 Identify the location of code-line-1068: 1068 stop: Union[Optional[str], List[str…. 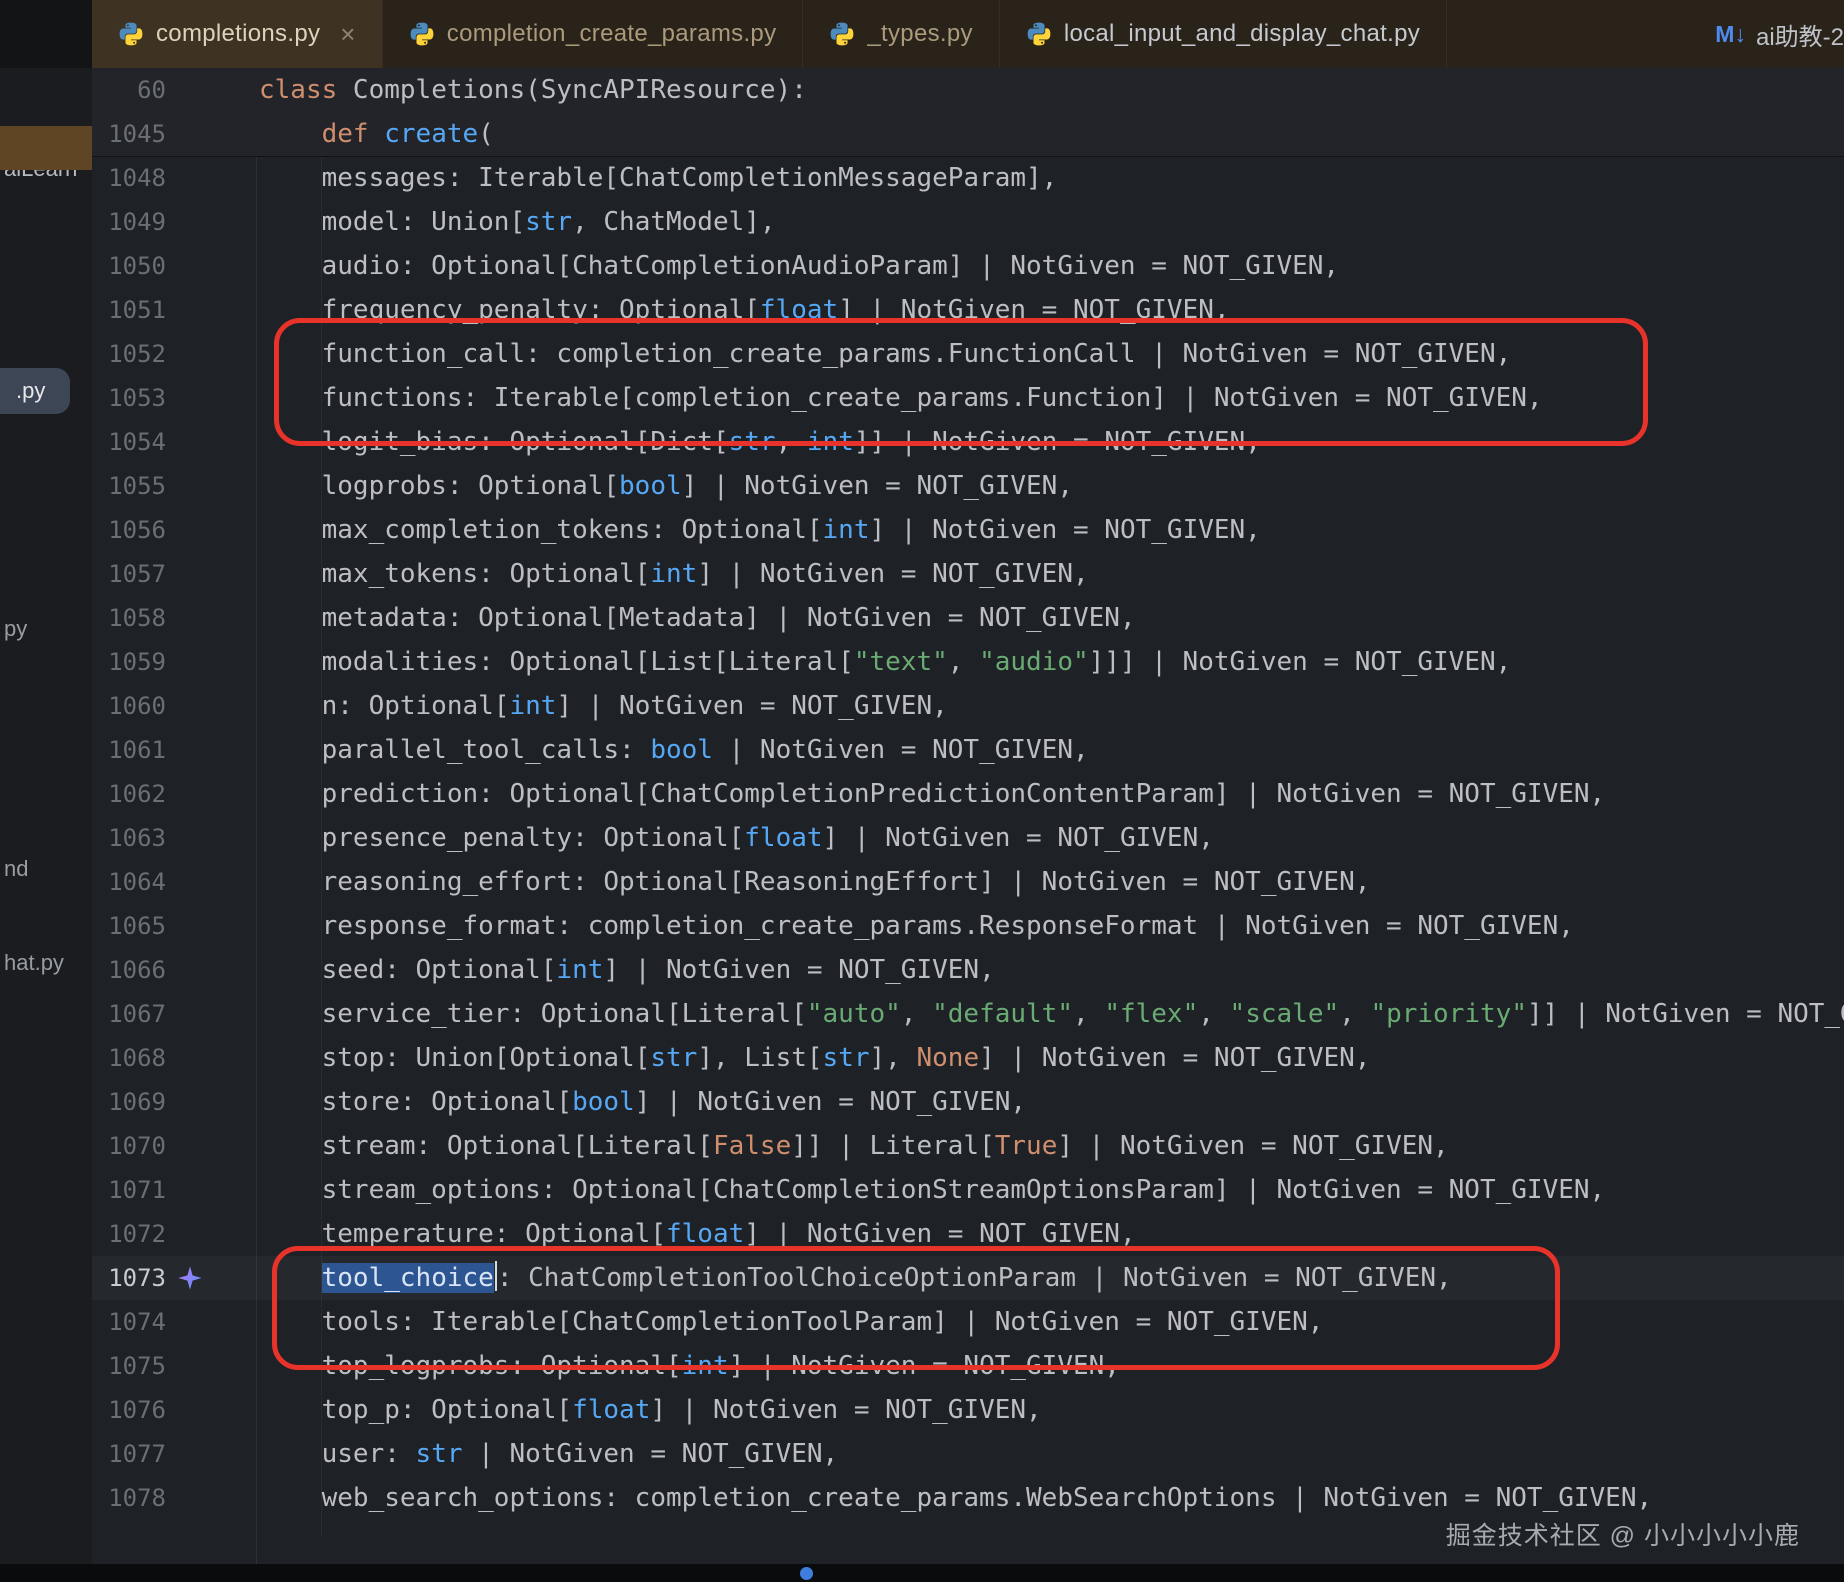
(968, 1058).